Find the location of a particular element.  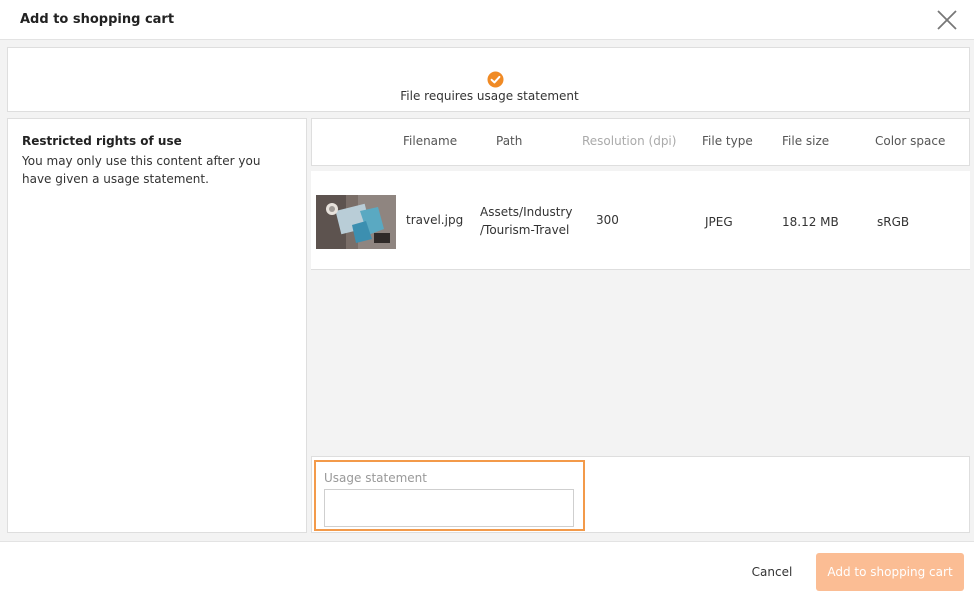

cell-file-type: JPEG is located at coordinates (719, 222).